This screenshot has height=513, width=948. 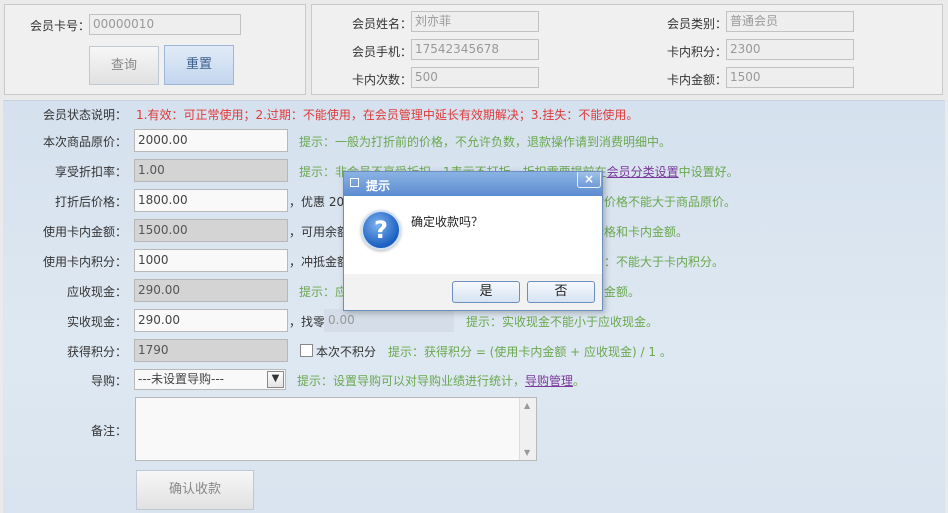 I want to click on guide-label: 导购：, so click(x=108, y=381).